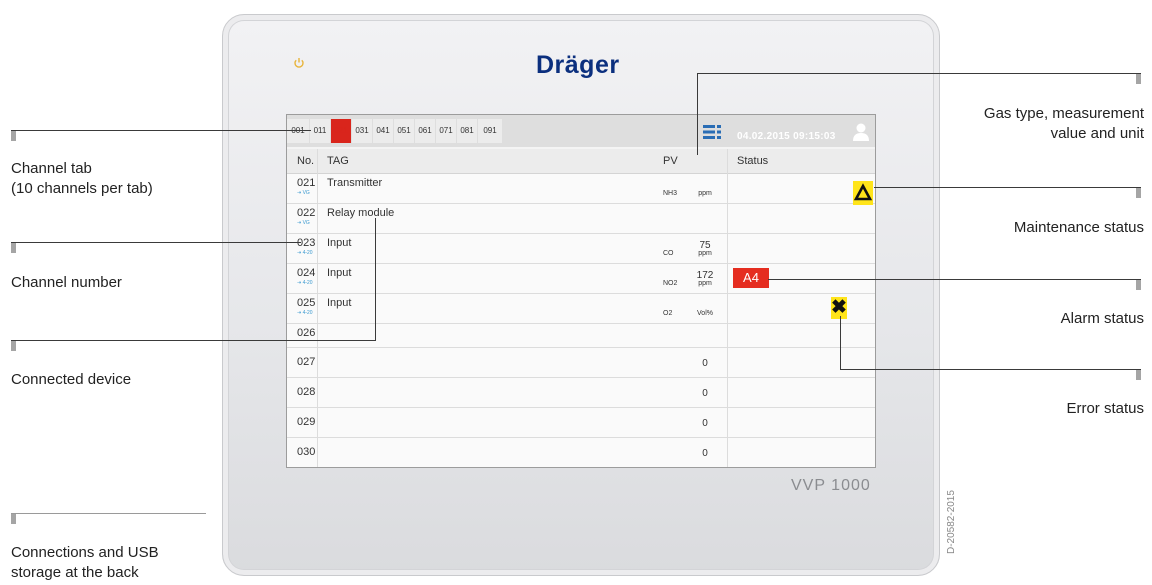  I want to click on tab-051: 051, so click(404, 131).